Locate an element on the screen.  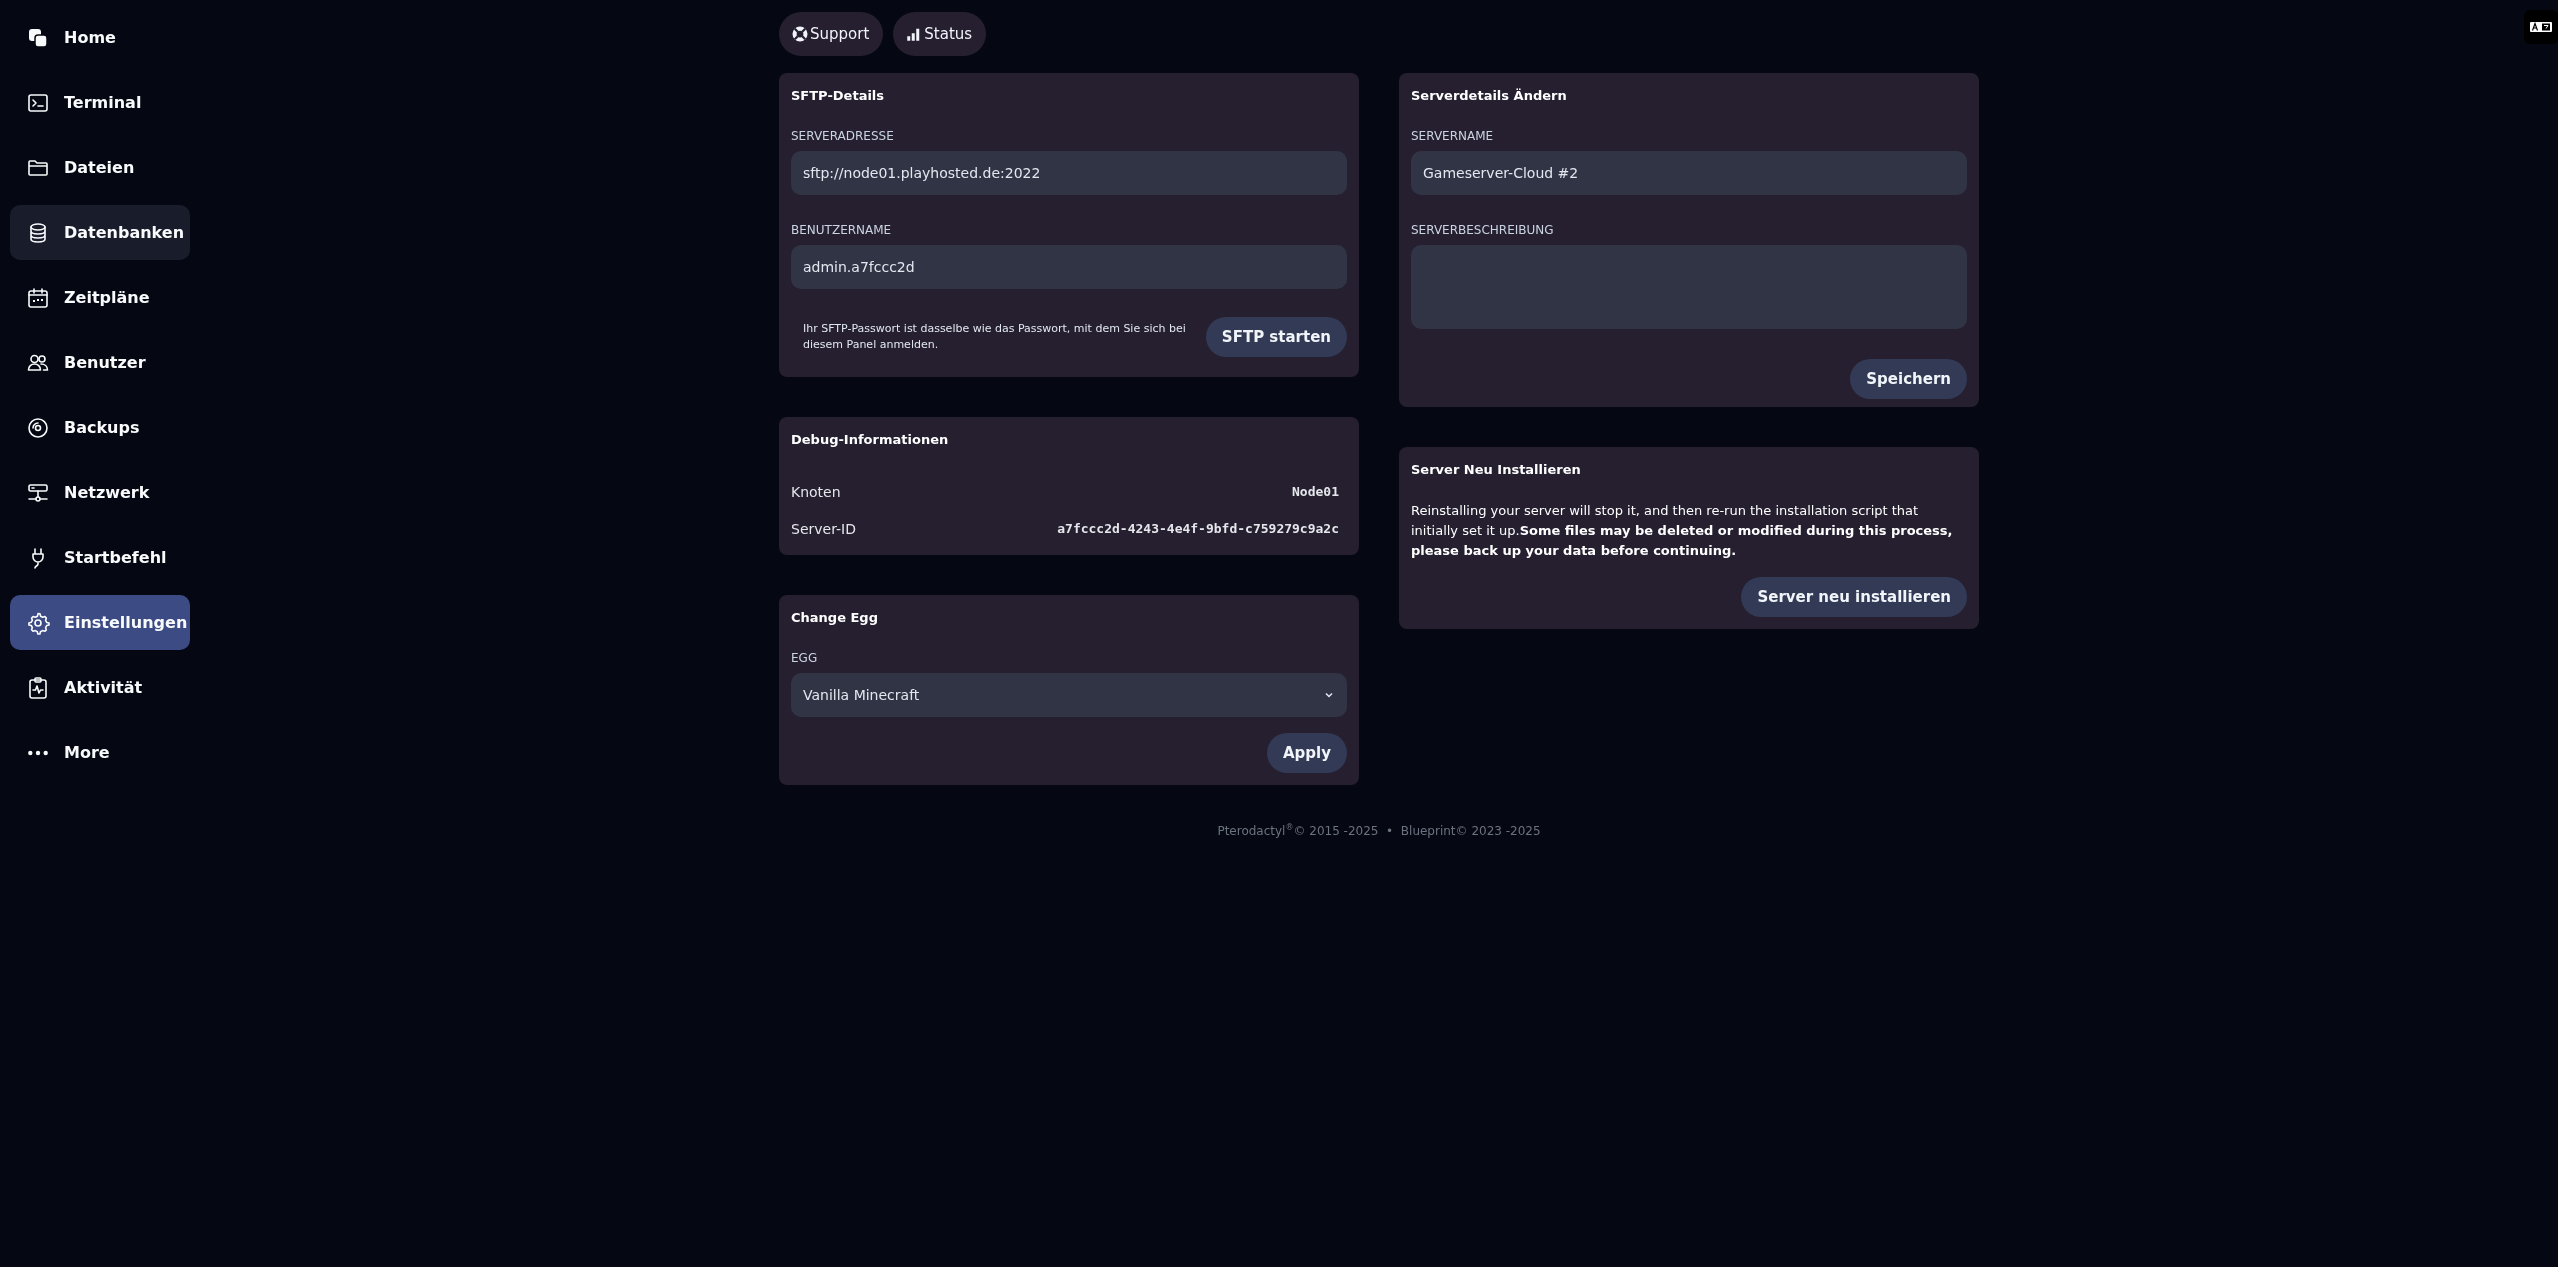
translate-icon is located at coordinates (2541, 27).